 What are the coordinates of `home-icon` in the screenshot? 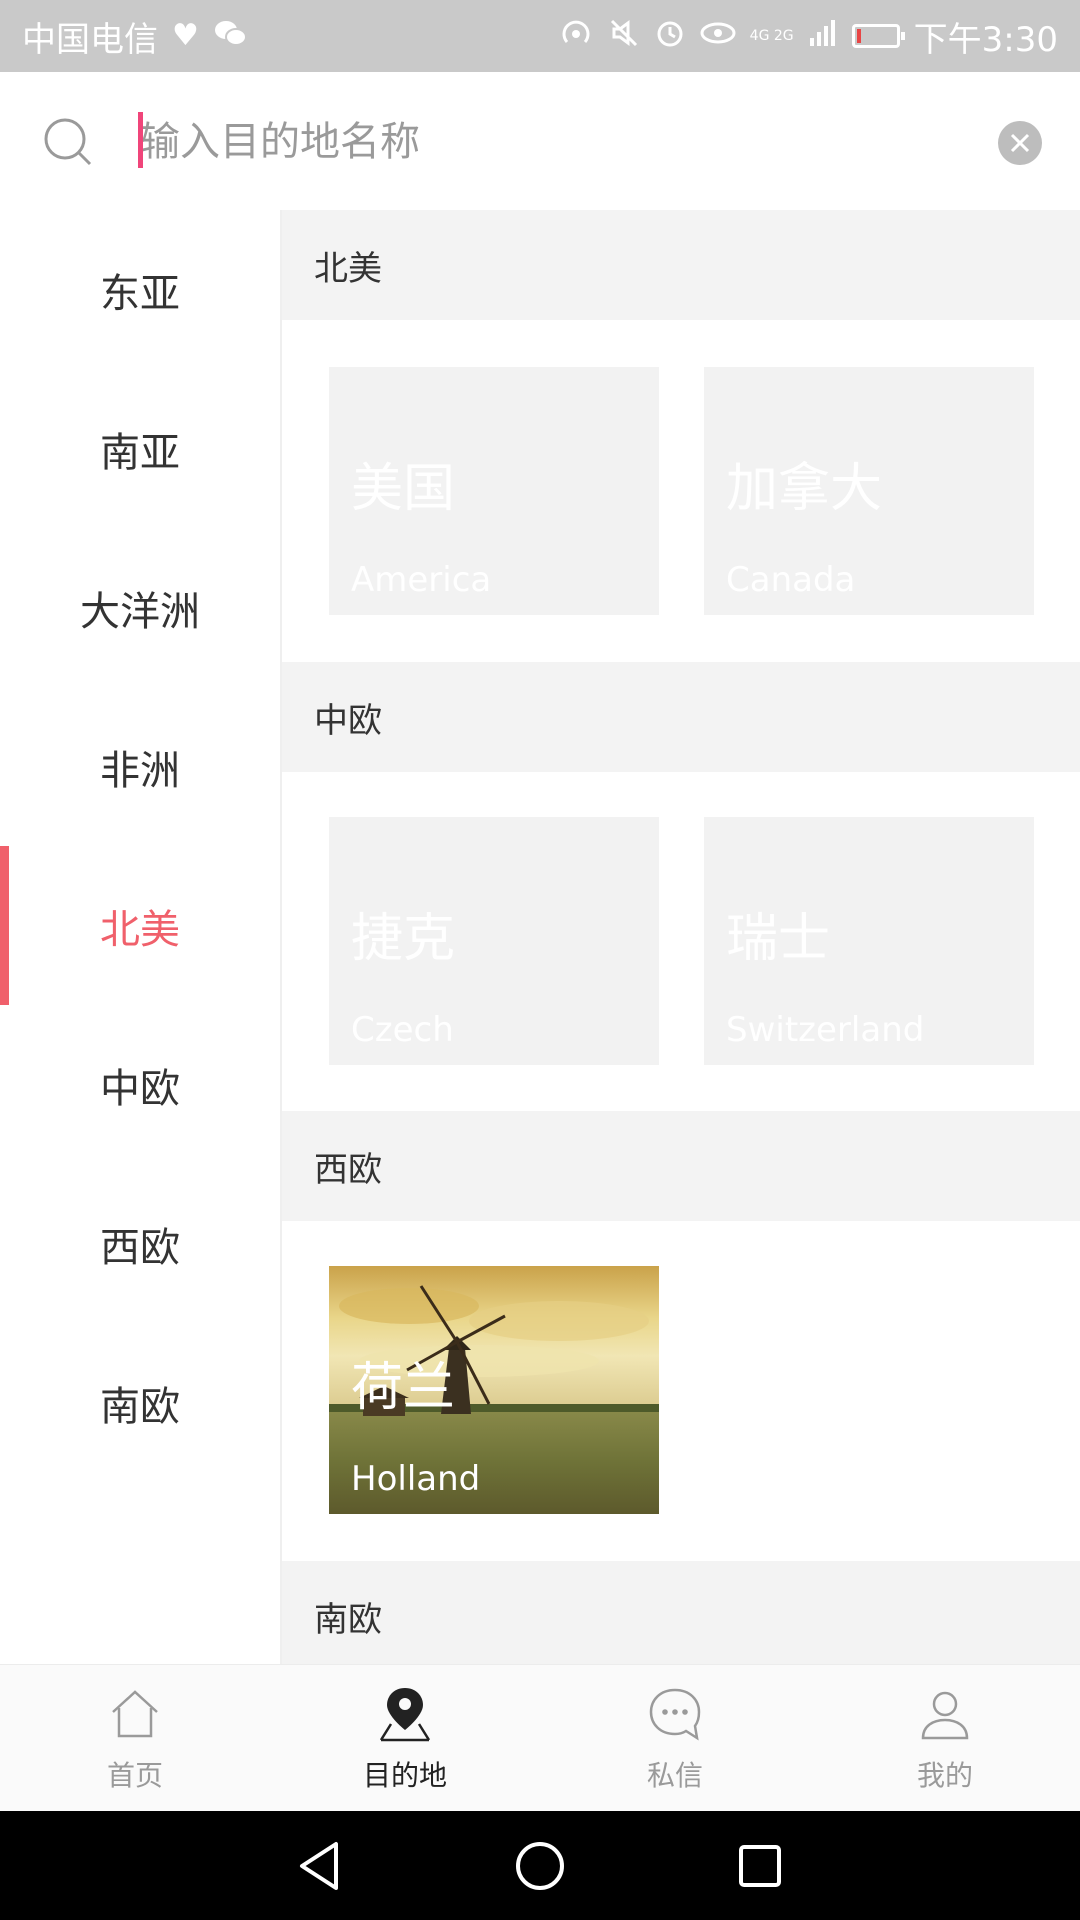 It's located at (135, 1713).